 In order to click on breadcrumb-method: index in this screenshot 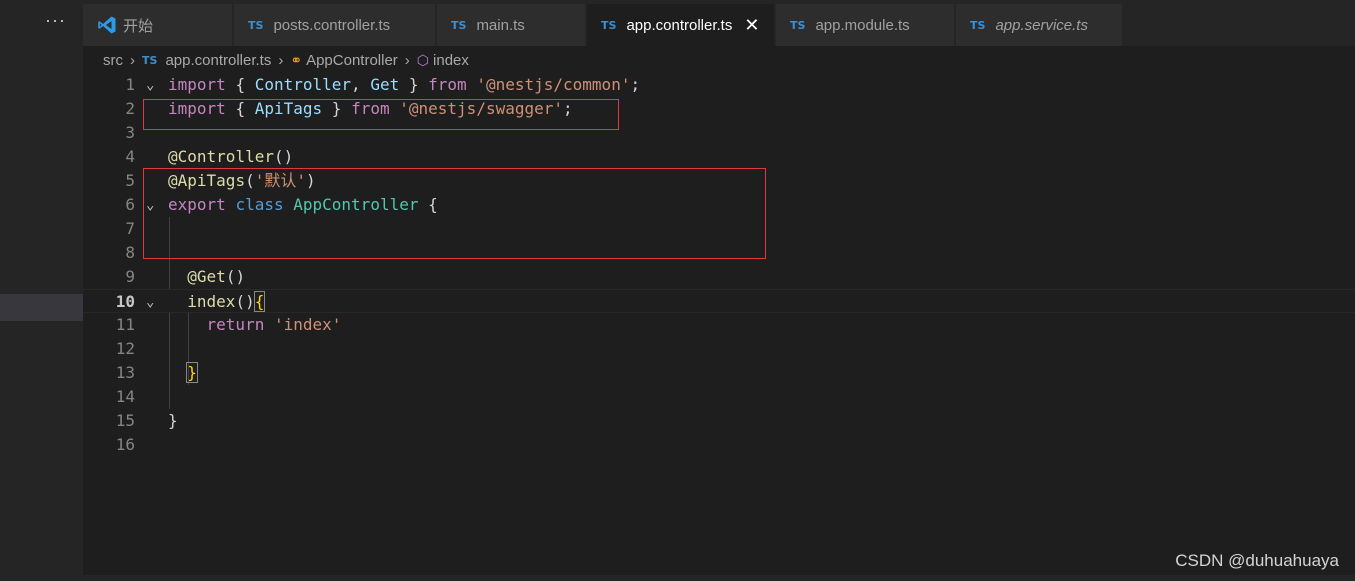, I will do `click(451, 60)`.